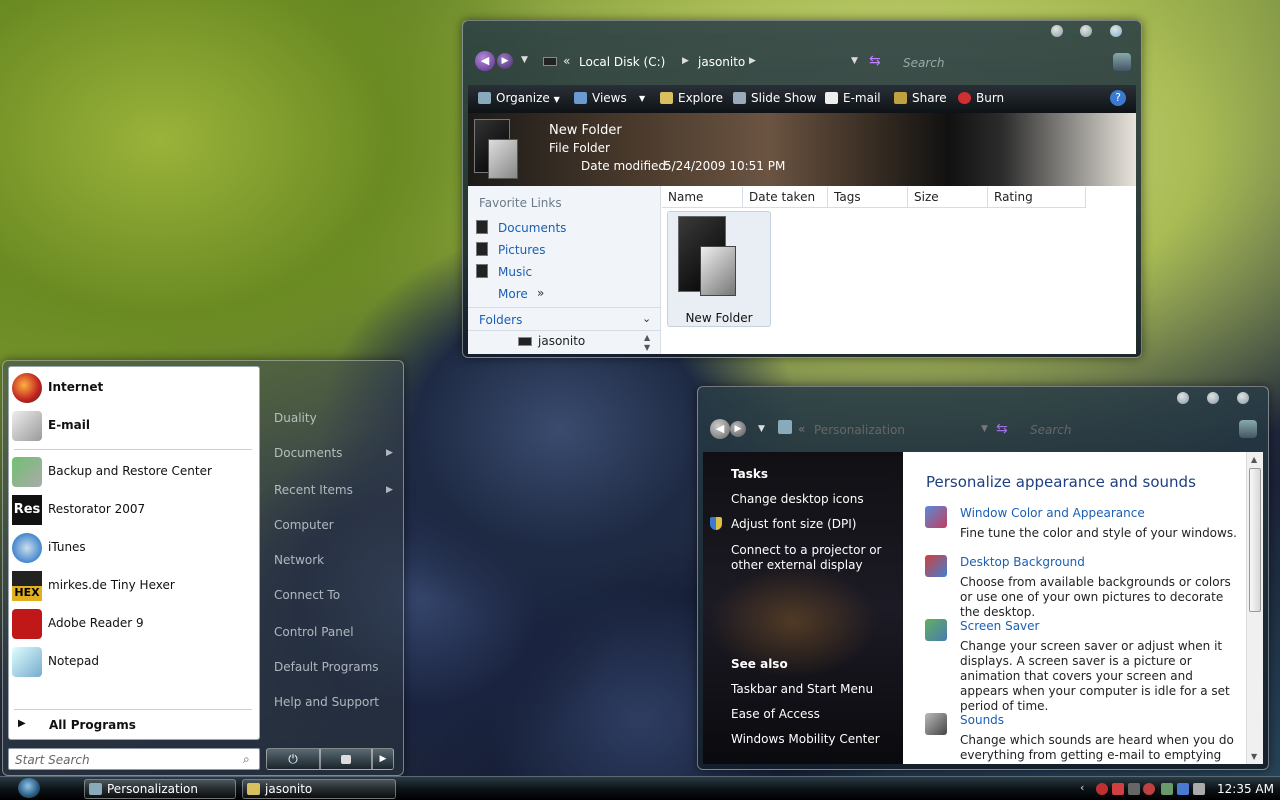  What do you see at coordinates (859, 430) in the screenshot?
I see `breadcrumb-item: Personalization` at bounding box center [859, 430].